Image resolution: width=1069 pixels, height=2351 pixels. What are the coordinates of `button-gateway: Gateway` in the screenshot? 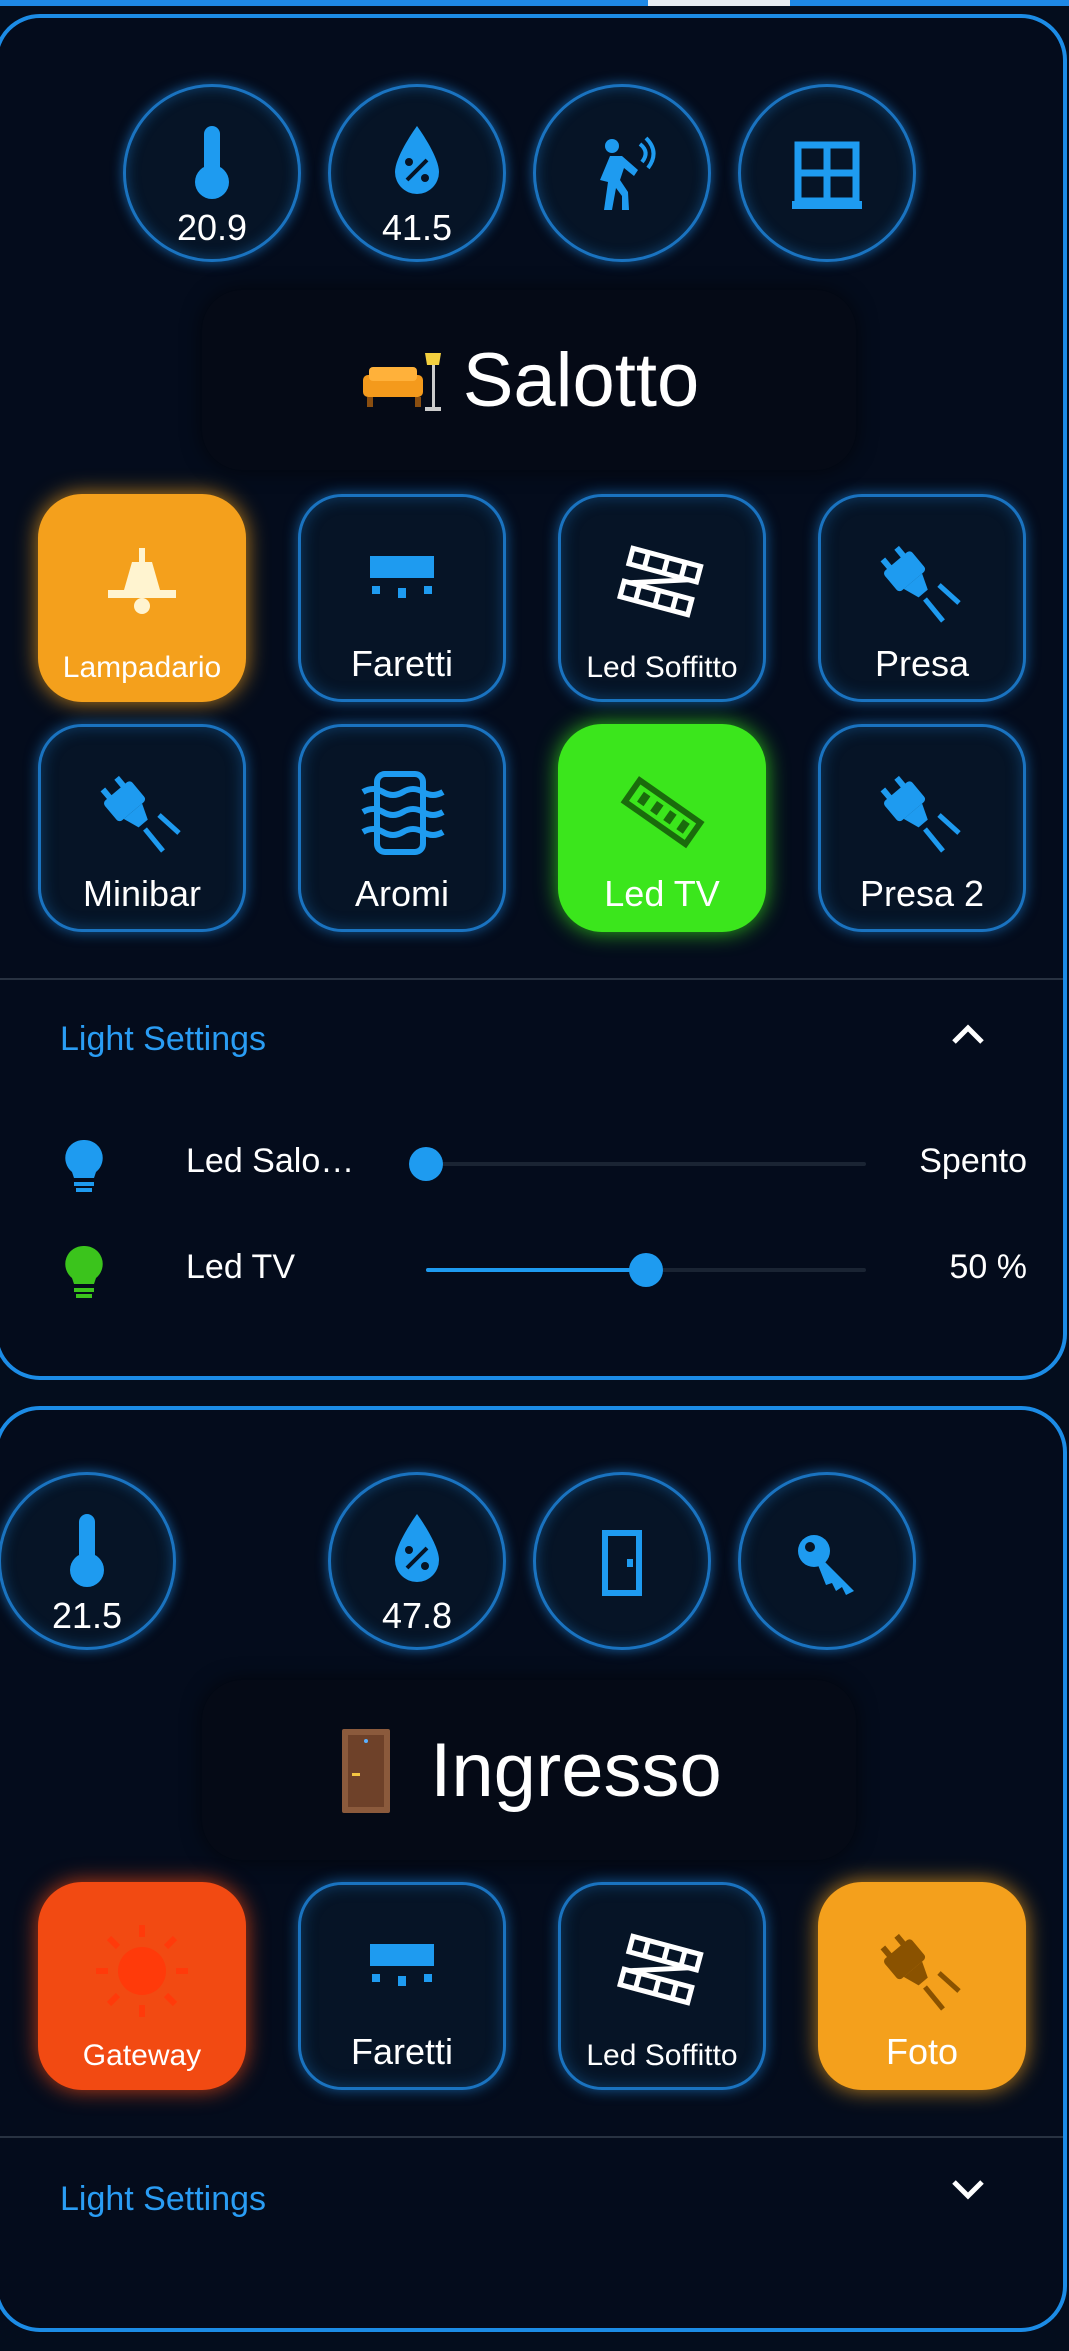 It's located at (142, 1986).